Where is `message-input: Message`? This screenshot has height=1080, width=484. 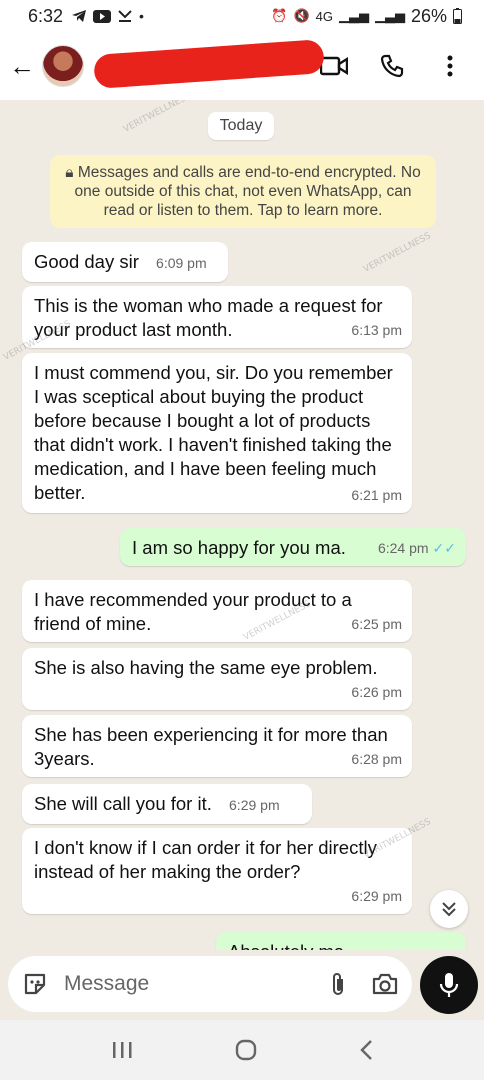 message-input: Message is located at coordinates (106, 984).